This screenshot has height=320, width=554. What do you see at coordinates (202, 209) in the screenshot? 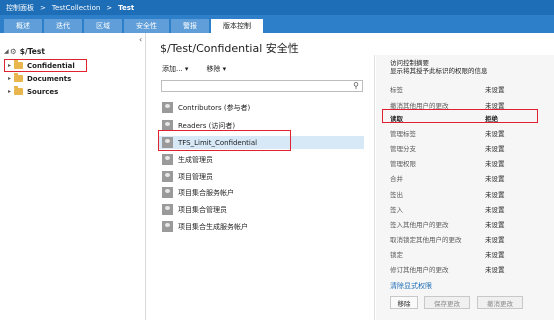
I see `member-label: 项目集合管理员` at bounding box center [202, 209].